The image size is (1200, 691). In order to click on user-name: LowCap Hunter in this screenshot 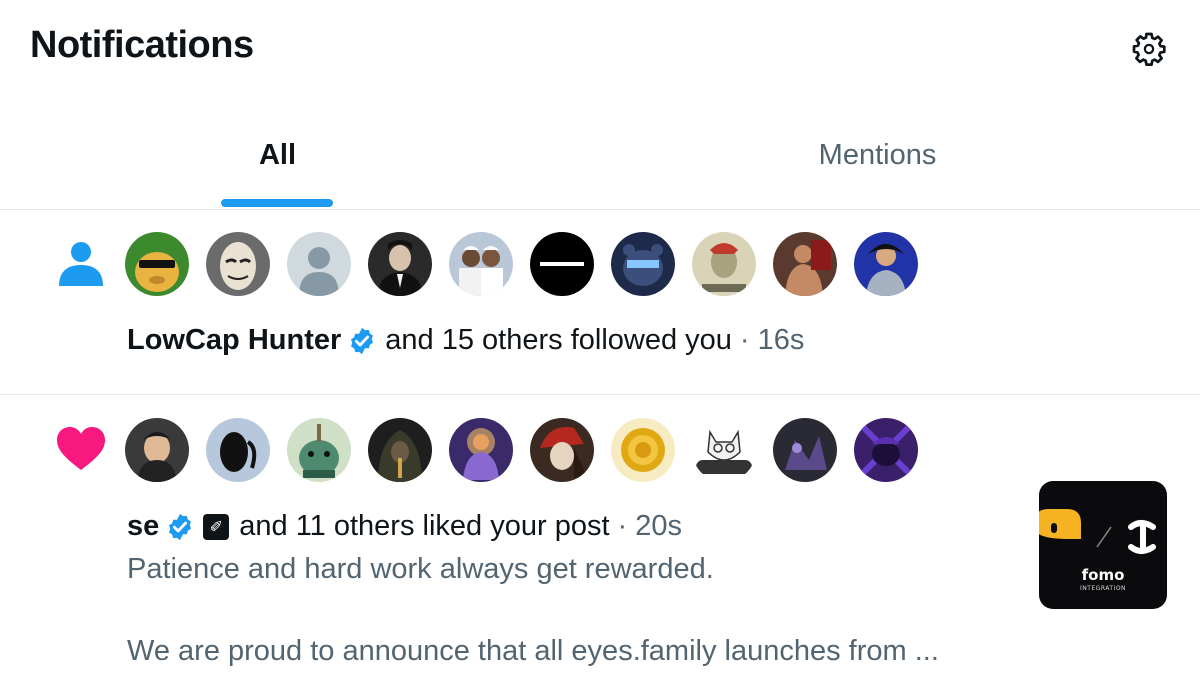, I will do `click(234, 340)`.